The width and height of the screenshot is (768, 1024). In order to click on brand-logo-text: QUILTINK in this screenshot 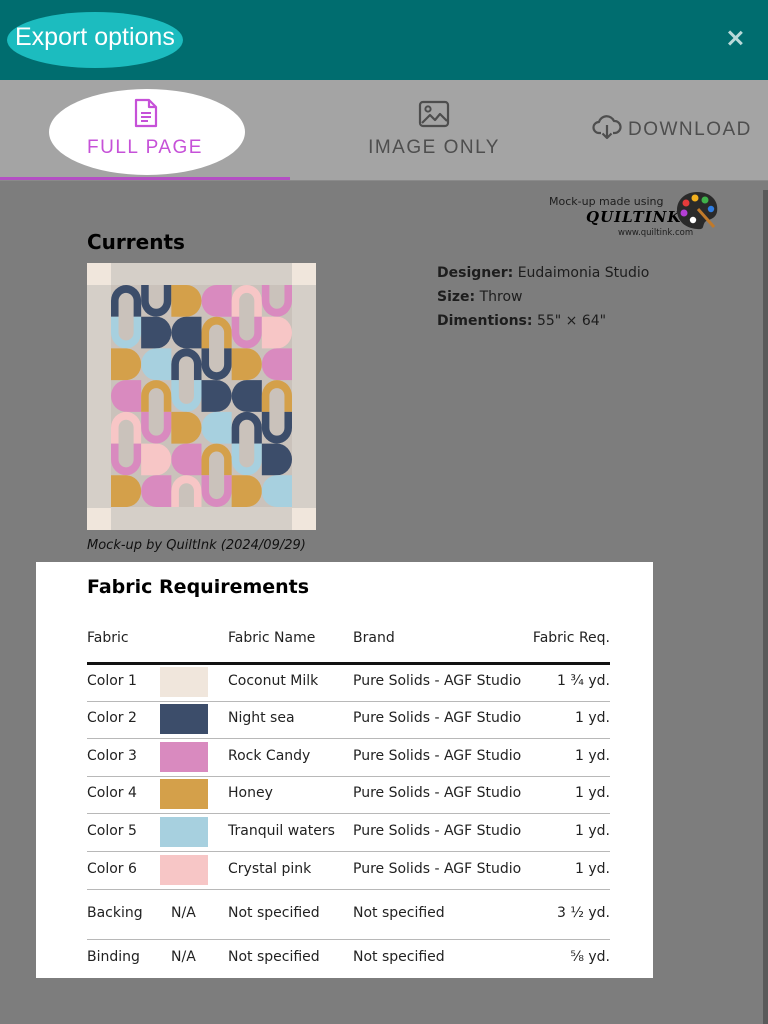, I will do `click(634, 217)`.